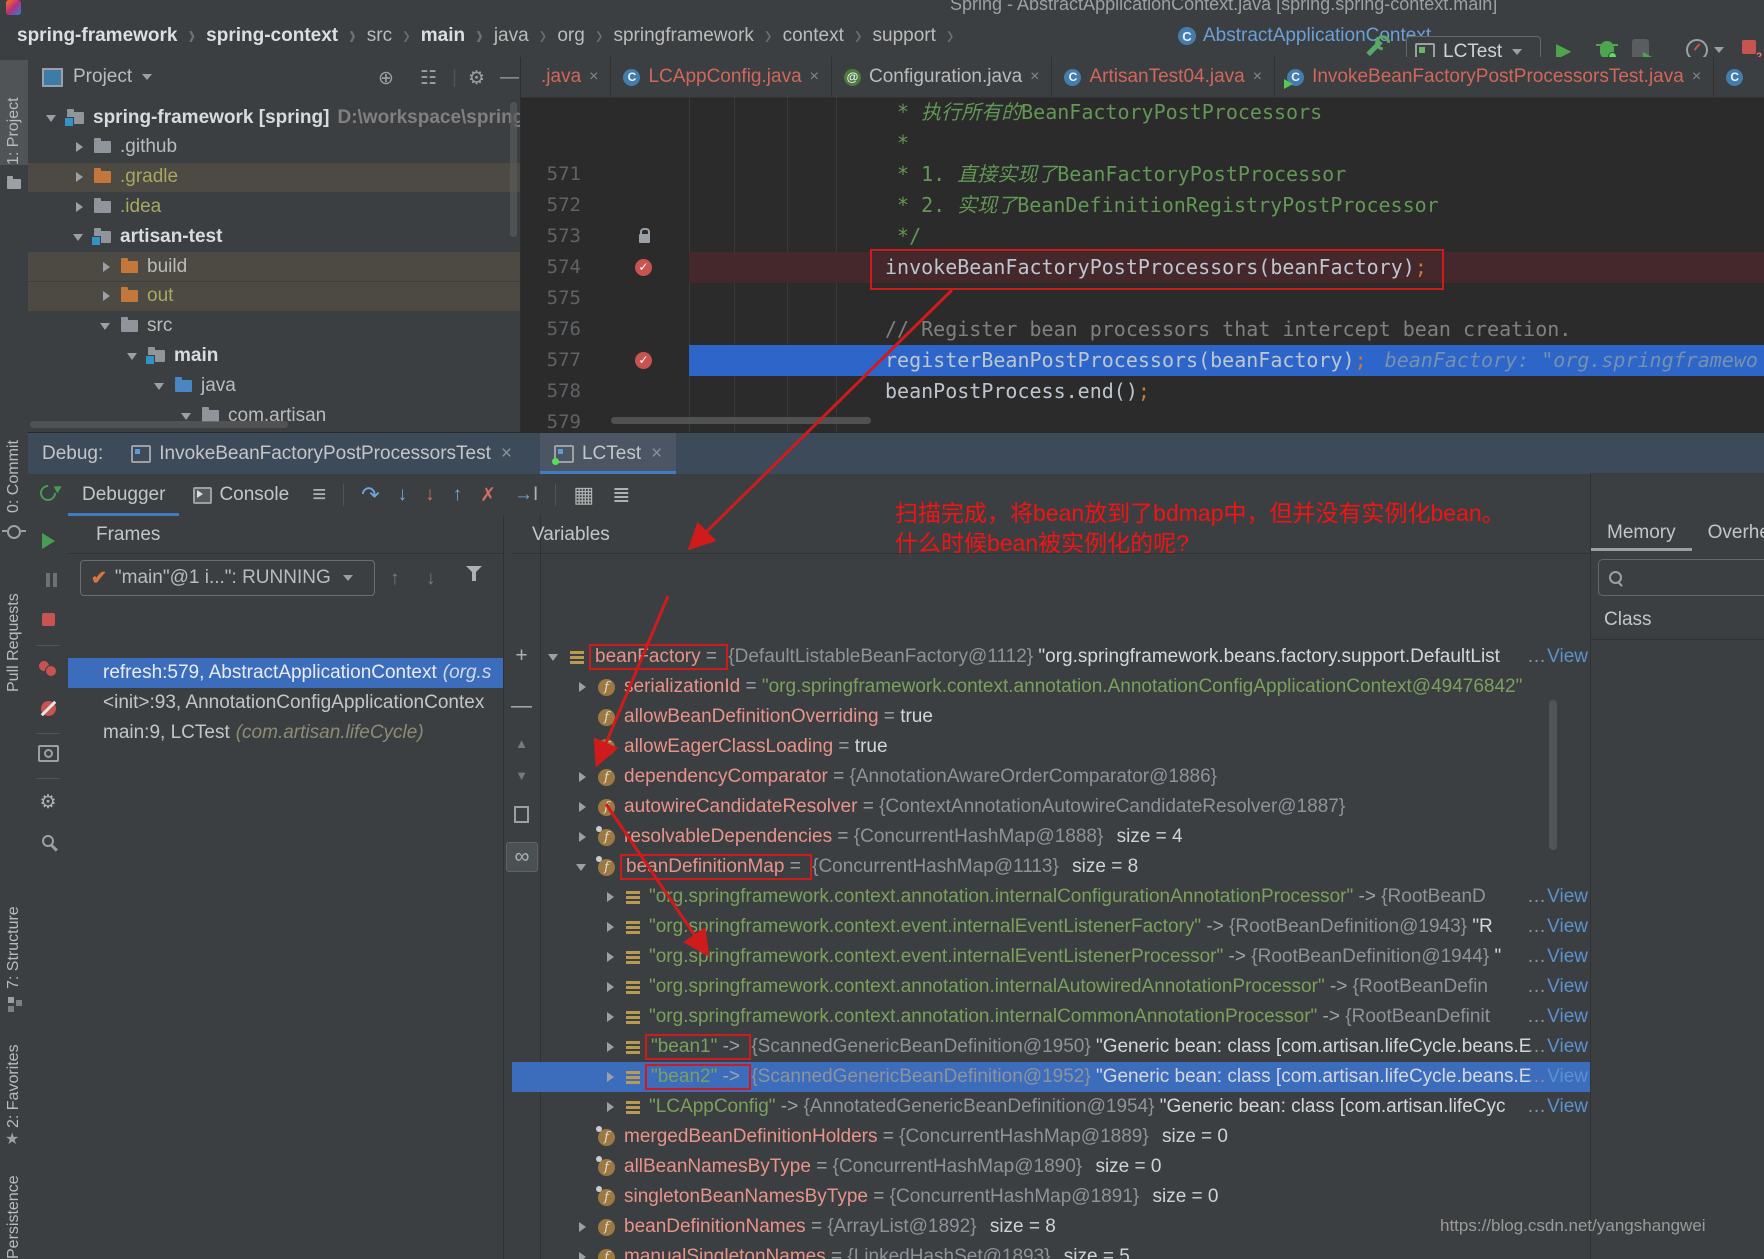  What do you see at coordinates (123, 495) in the screenshot?
I see `tab-debugger: Debugger` at bounding box center [123, 495].